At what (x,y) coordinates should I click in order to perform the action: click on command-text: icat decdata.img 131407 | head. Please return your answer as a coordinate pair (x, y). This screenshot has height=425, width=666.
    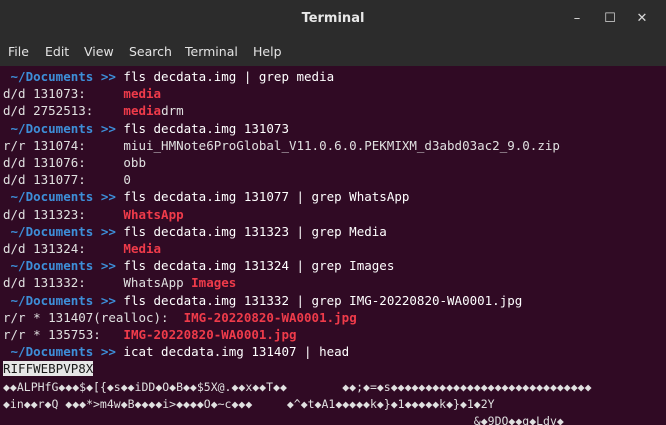
    Looking at the image, I should click on (232, 352).